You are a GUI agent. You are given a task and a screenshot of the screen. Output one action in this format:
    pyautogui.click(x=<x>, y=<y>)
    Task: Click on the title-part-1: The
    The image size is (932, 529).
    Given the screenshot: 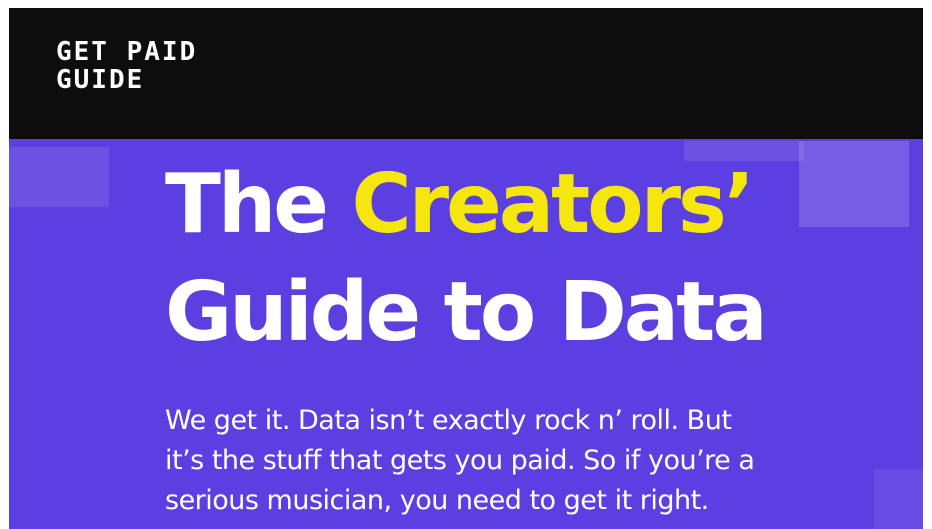 What is the action you would take?
    pyautogui.click(x=258, y=204)
    